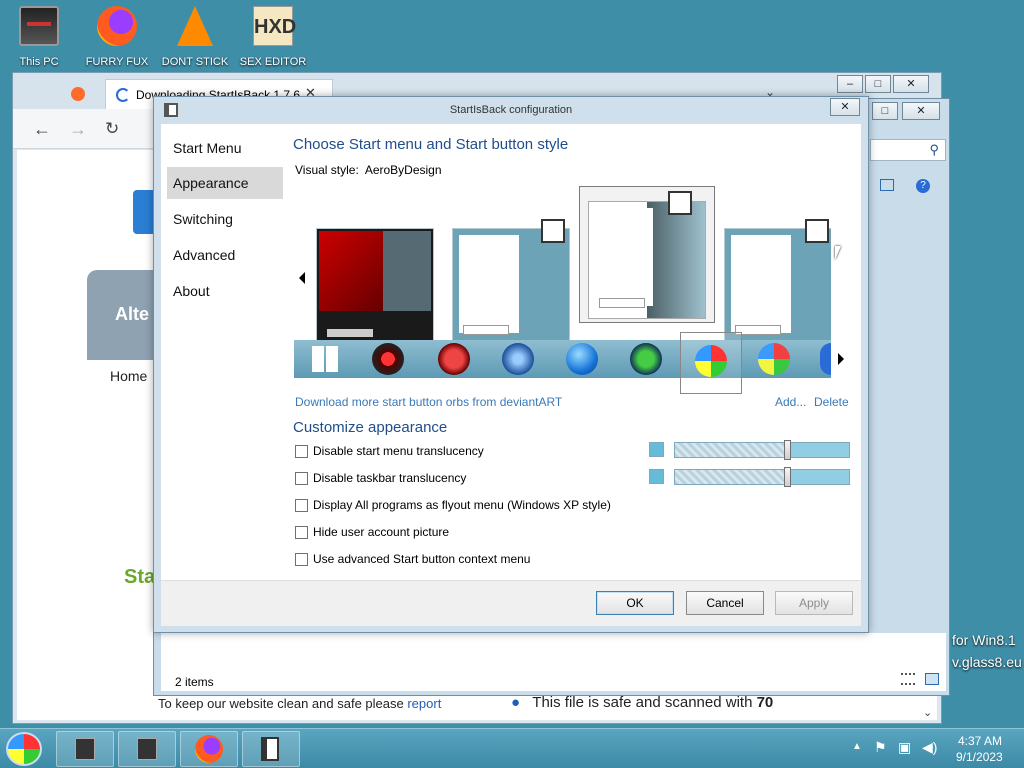  Describe the element at coordinates (39, 37) in the screenshot. I see `desktop-icon-this-pc: This PC` at that location.